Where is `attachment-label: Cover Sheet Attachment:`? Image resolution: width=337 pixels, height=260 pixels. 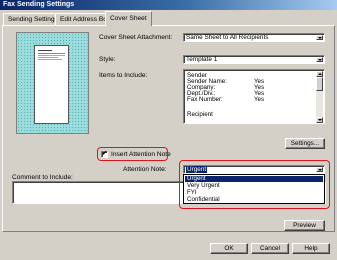
attachment-label: Cover Sheet Attachment: is located at coordinates (136, 37).